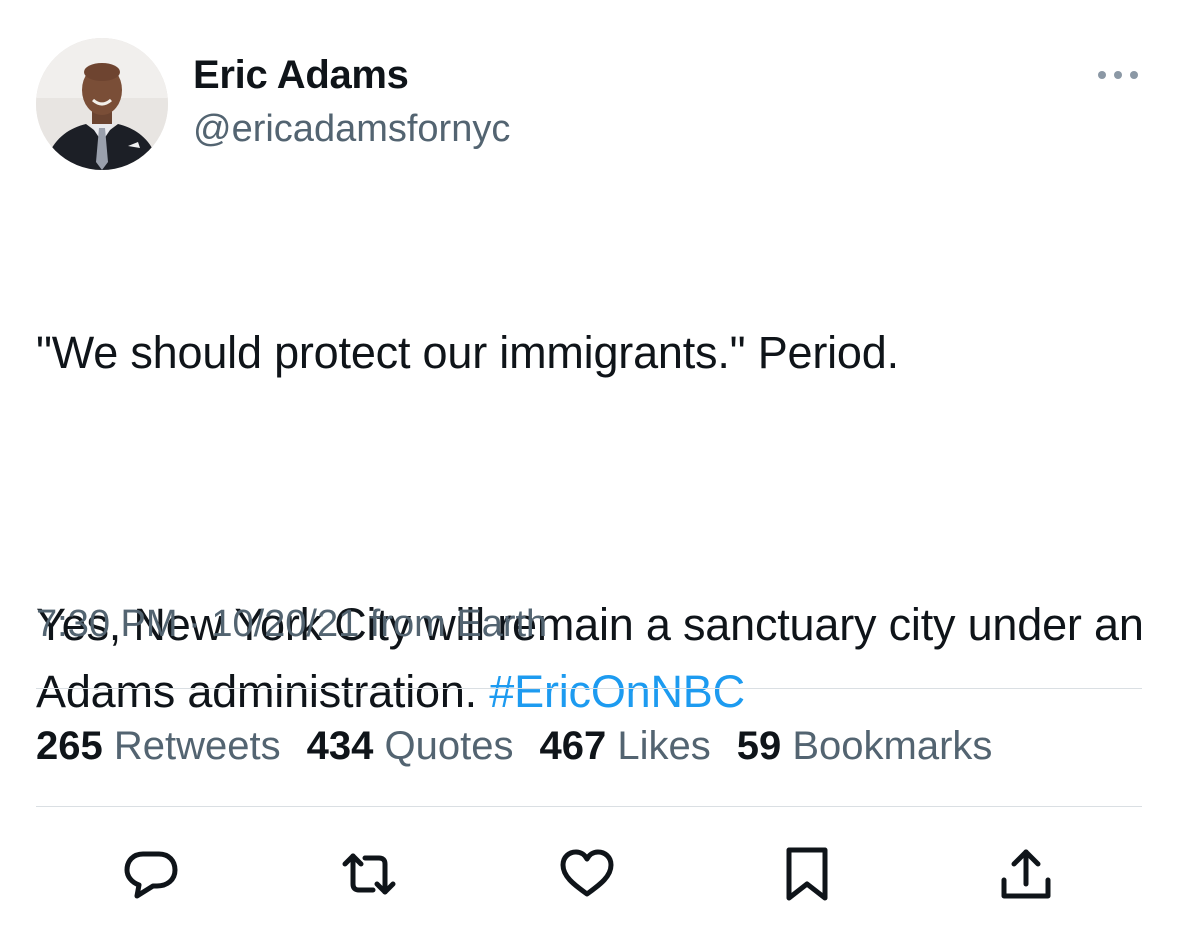 The image size is (1179, 938). I want to click on avatar, so click(102, 104).